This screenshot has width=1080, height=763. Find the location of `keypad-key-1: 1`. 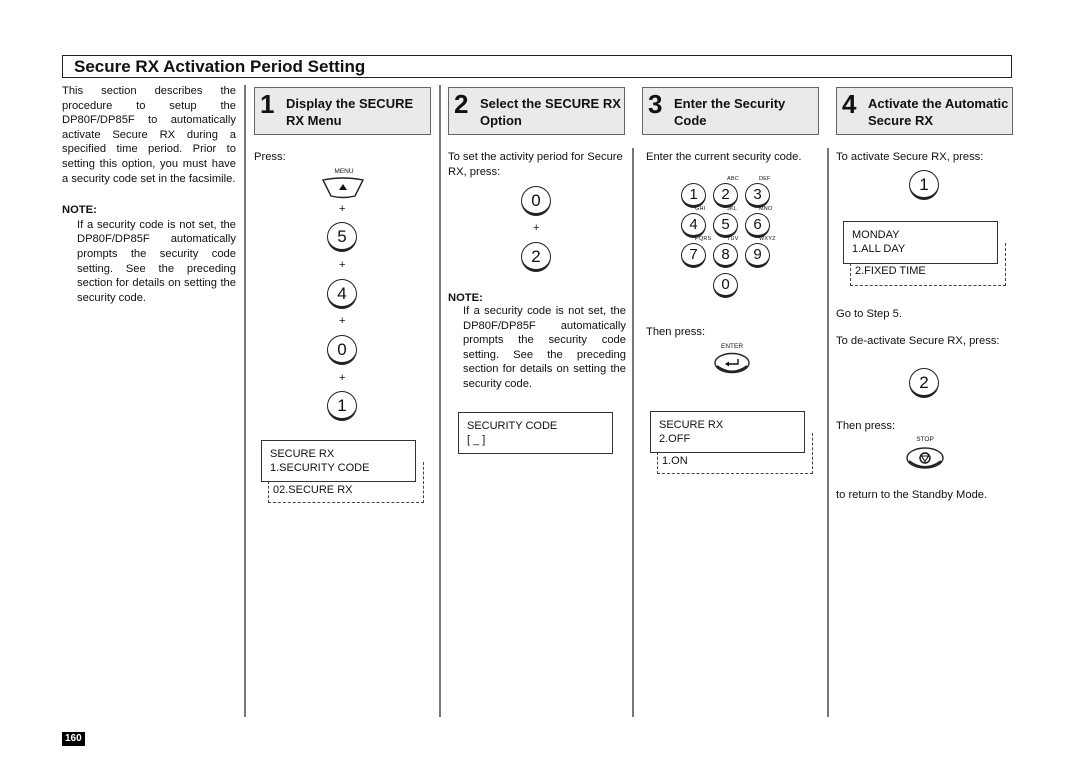

keypad-key-1: 1 is located at coordinates (693, 195).